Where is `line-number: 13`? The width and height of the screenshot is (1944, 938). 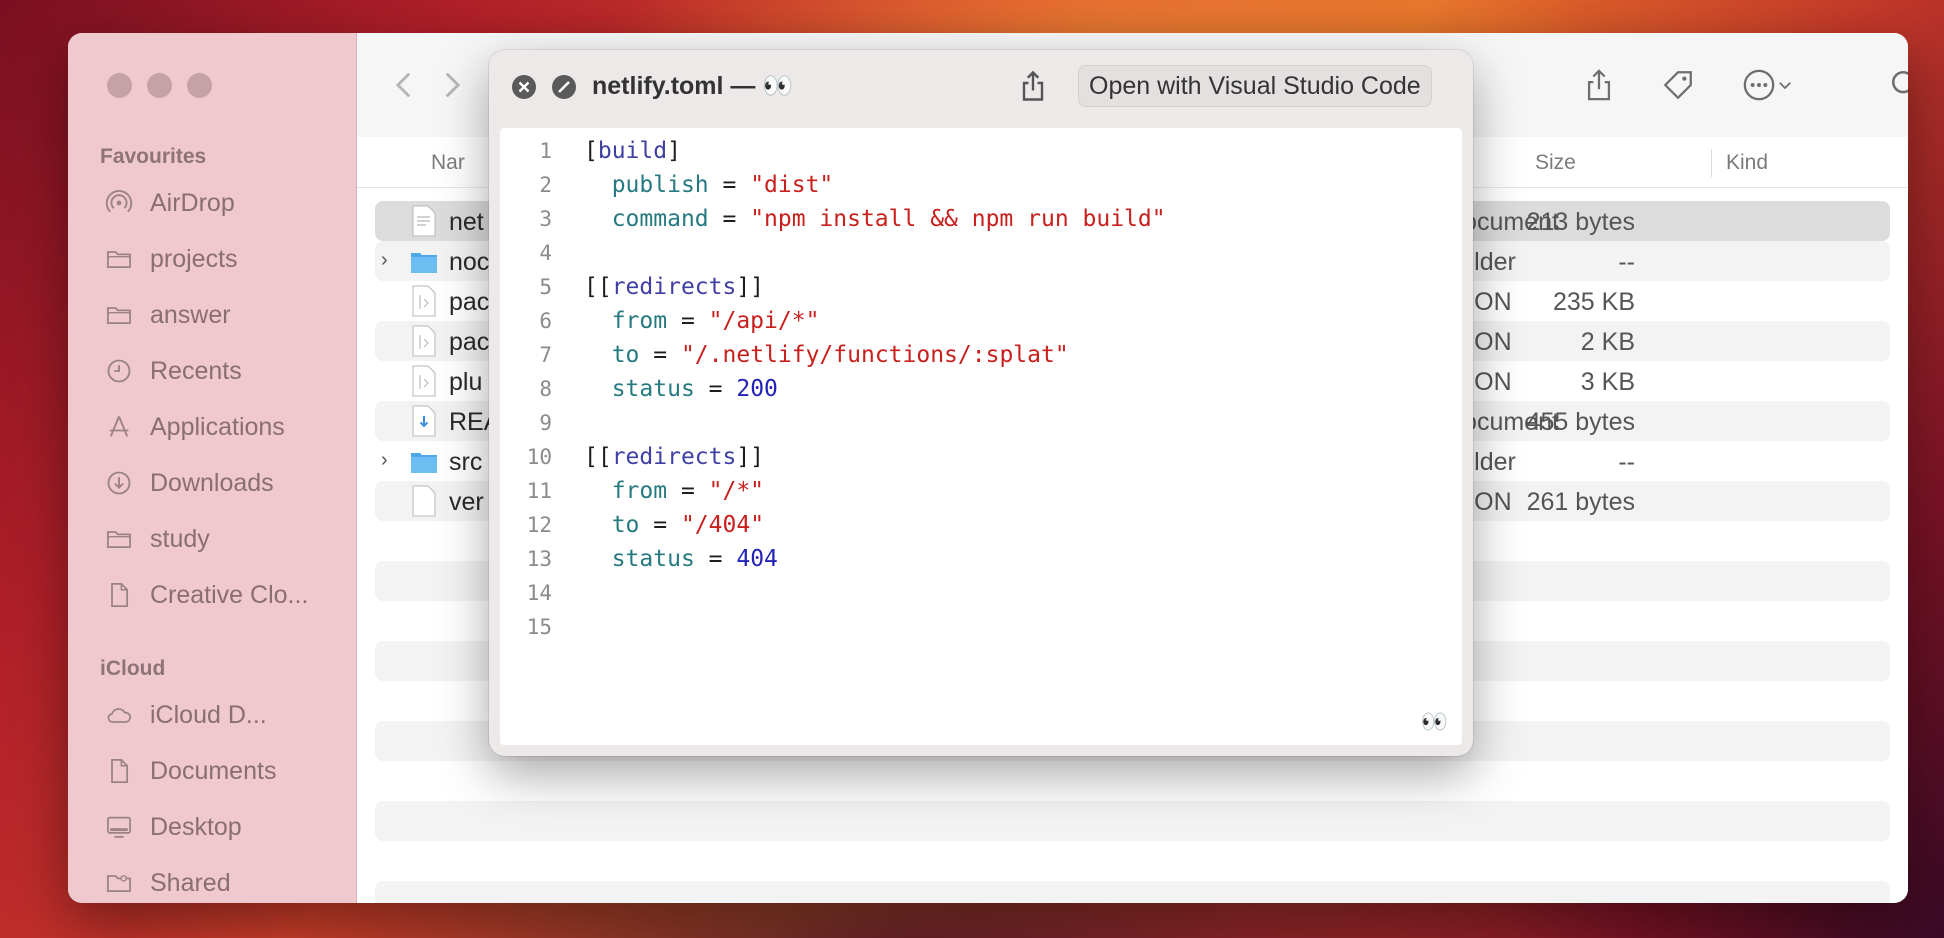 line-number: 13 is located at coordinates (539, 559).